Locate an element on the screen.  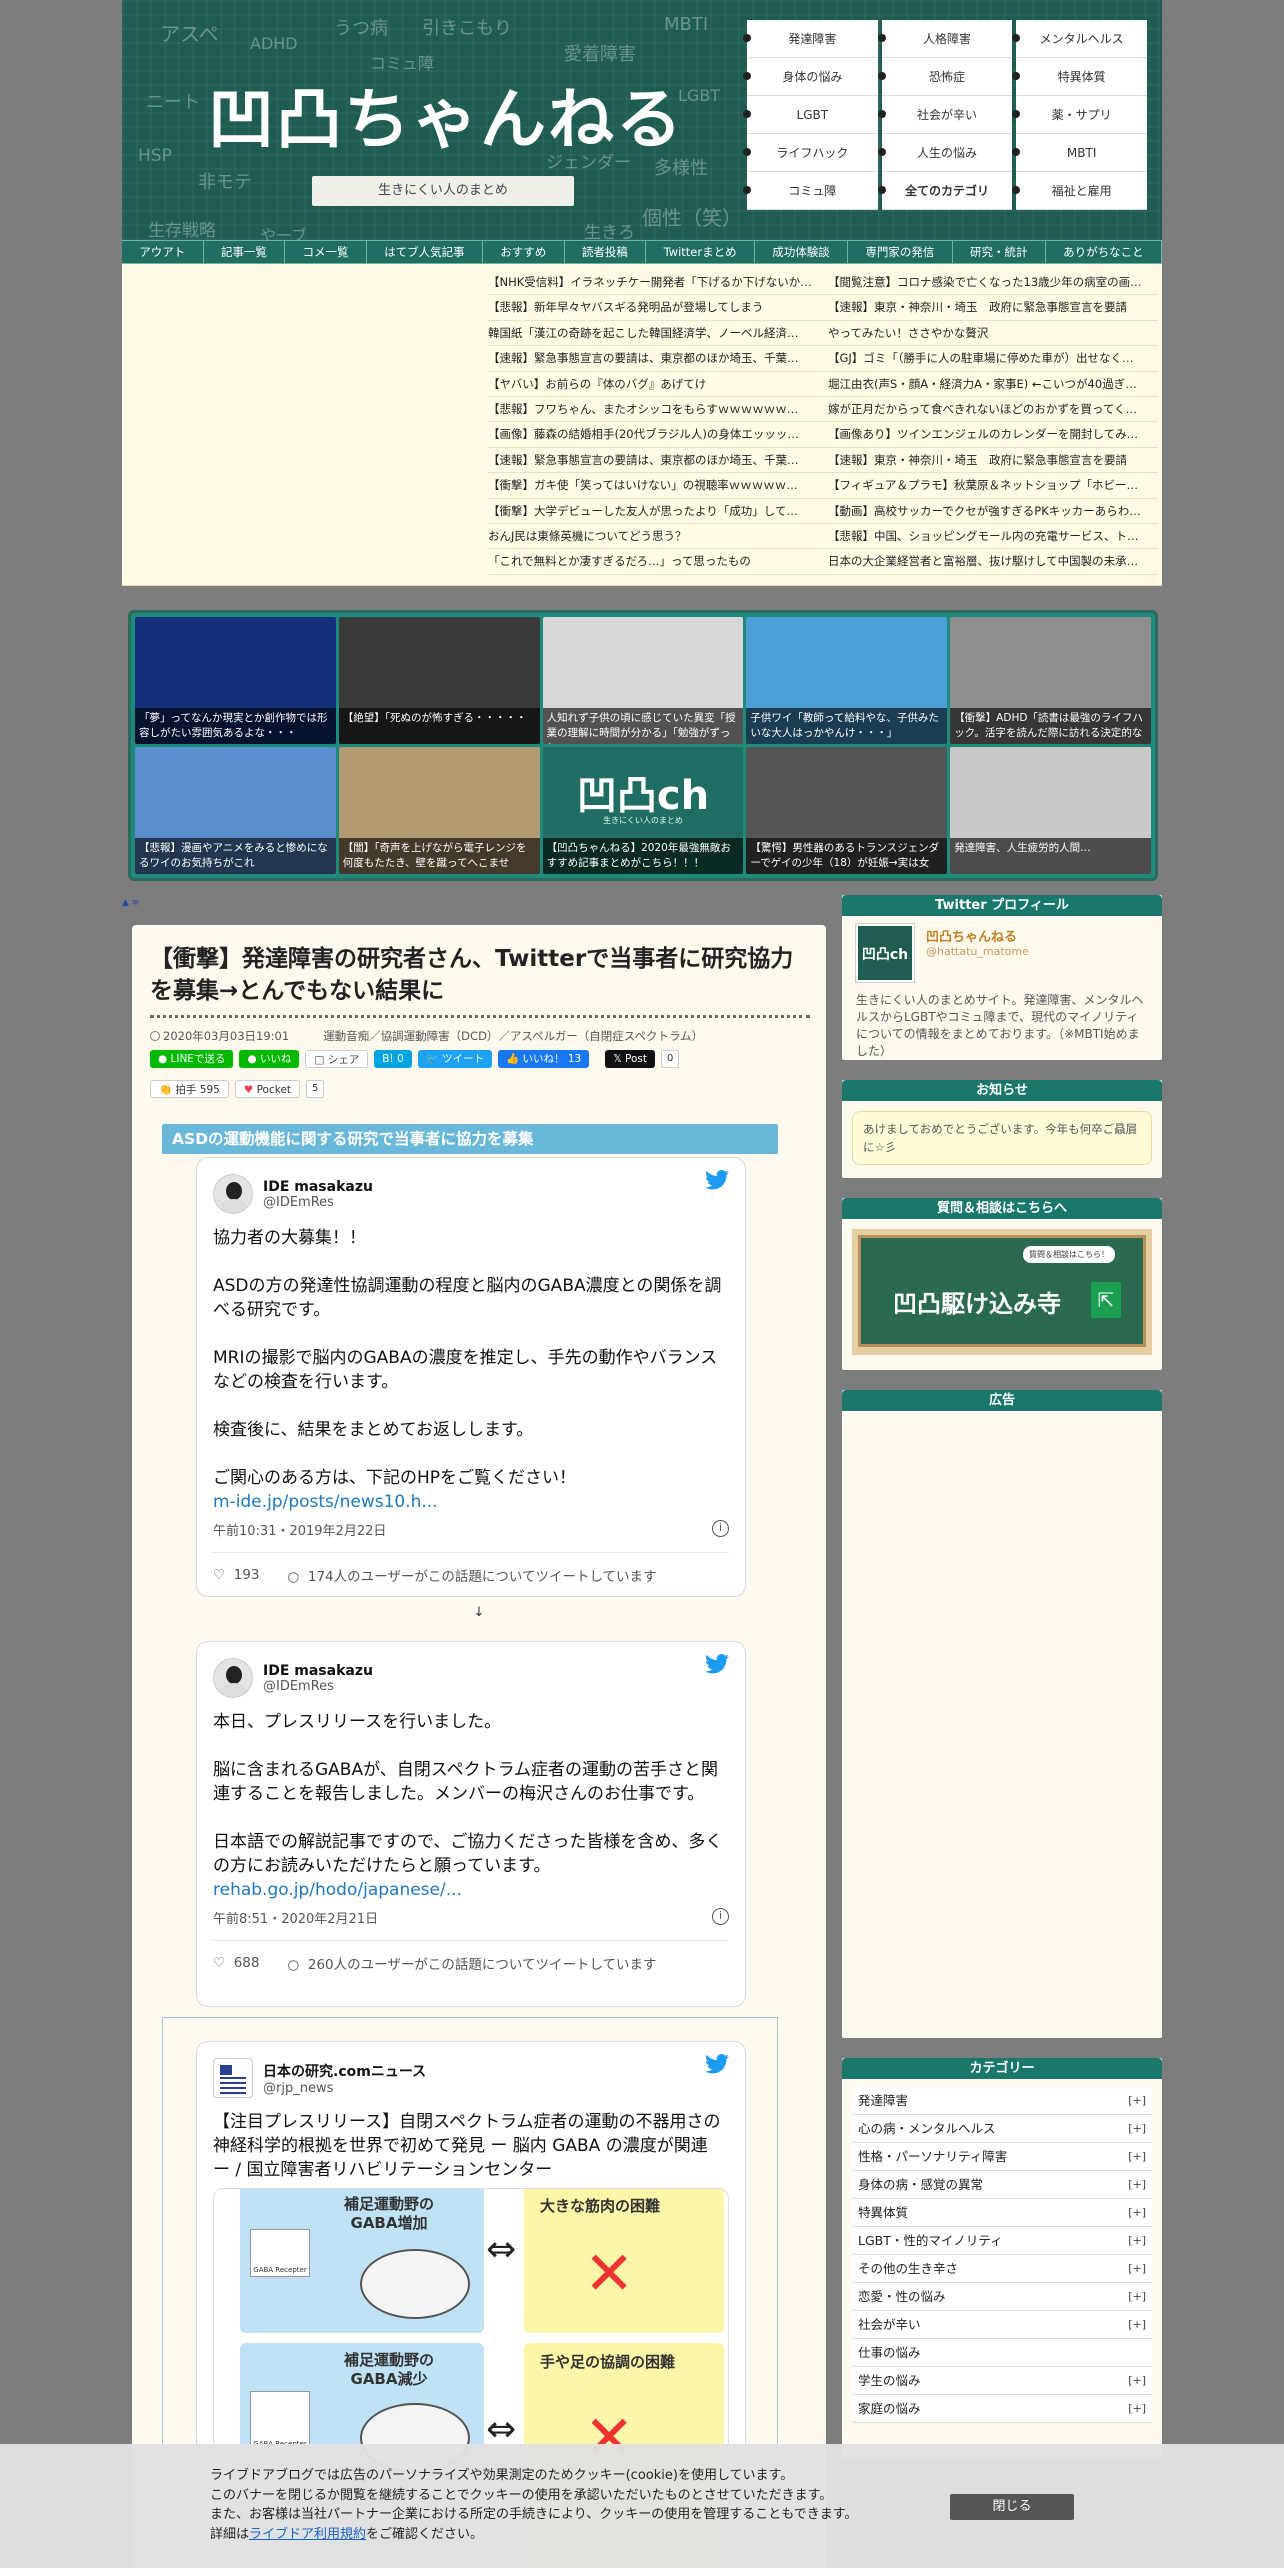
gallery-item: 子供ワイ「教師って給料やな、子供みたいな大人はっかやんけ・・・」 is located at coordinates (847, 680).